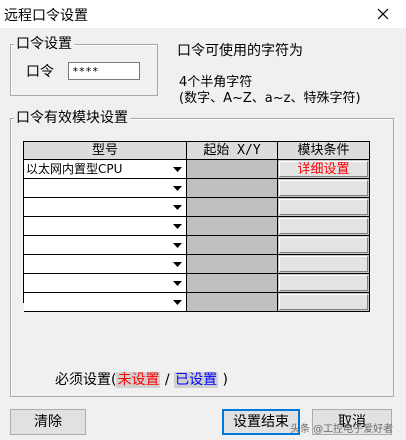 This screenshot has height=440, width=406. Describe the element at coordinates (270, 98) in the screenshot. I see `info-line-2: (数字、A~Z、a~z、特殊字符)` at that location.